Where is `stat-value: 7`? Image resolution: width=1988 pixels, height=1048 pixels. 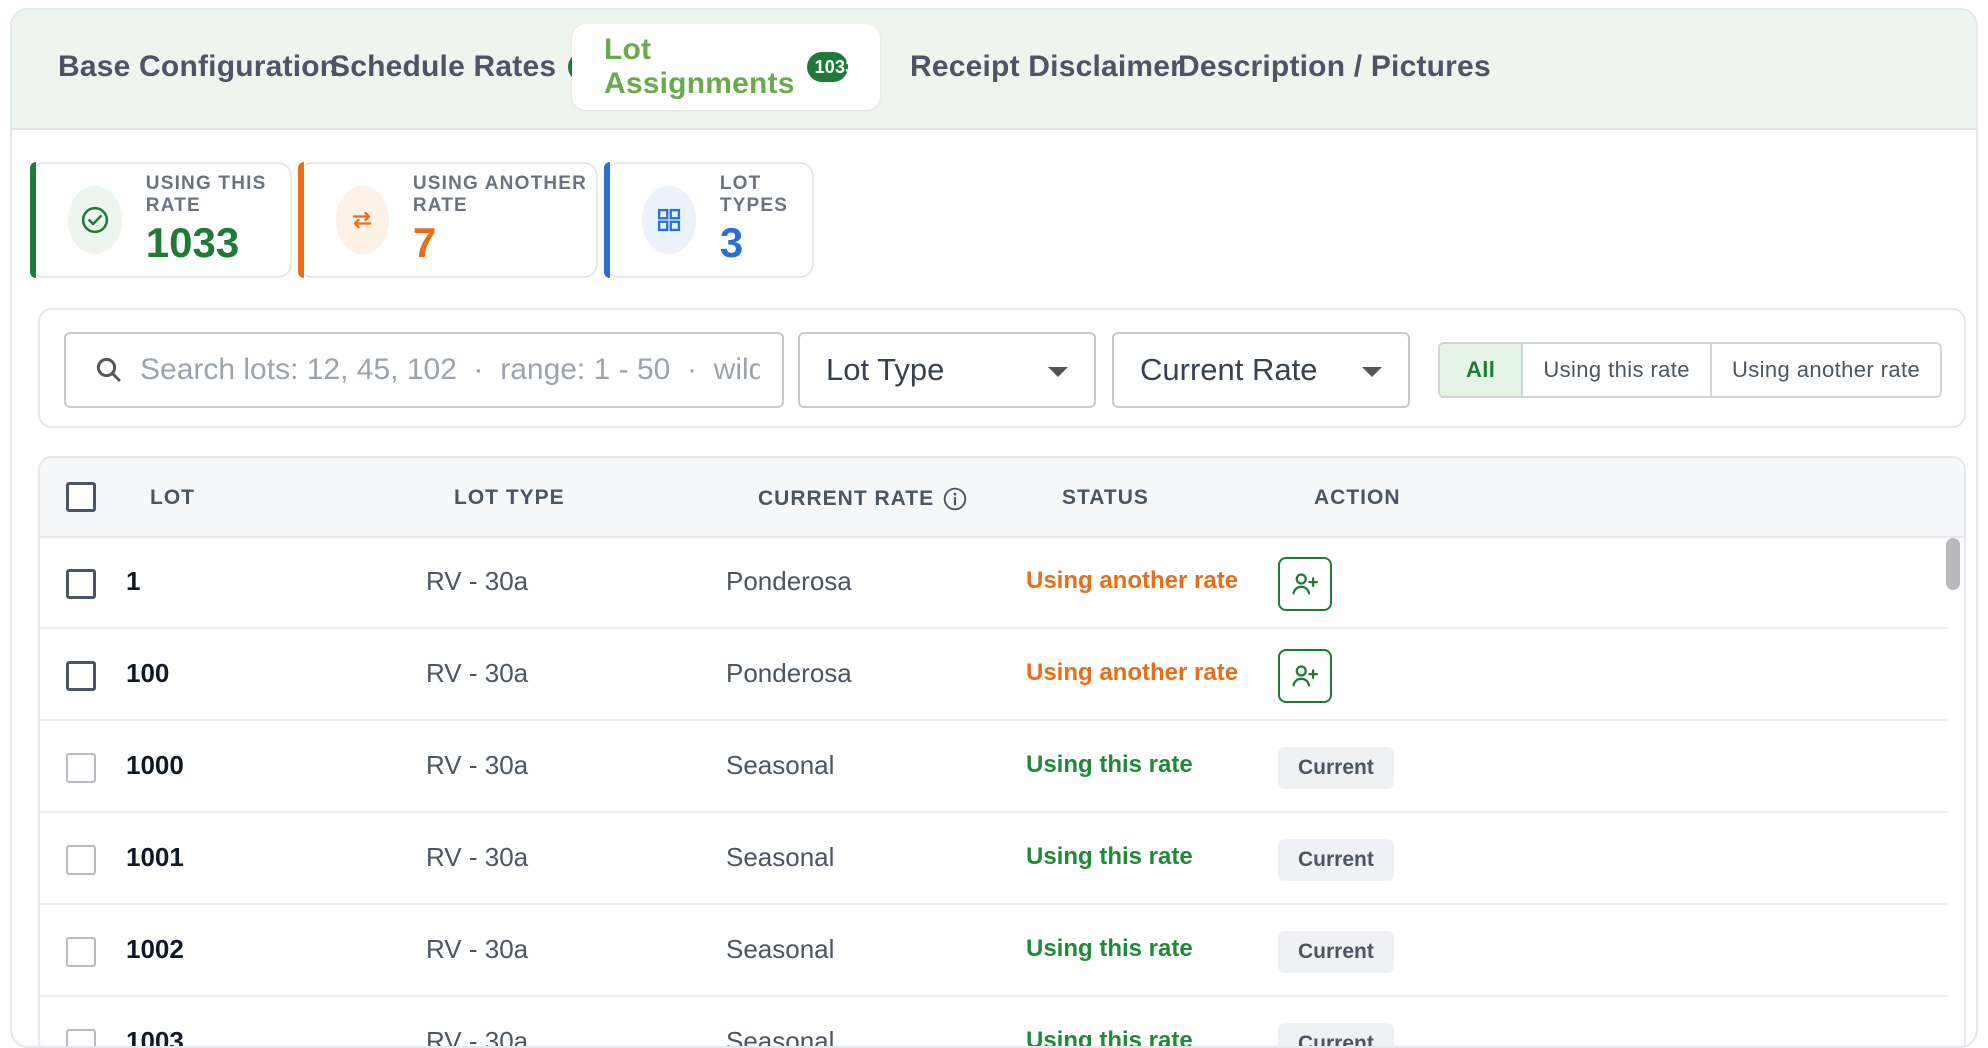
stat-value: 7 is located at coordinates (504, 243).